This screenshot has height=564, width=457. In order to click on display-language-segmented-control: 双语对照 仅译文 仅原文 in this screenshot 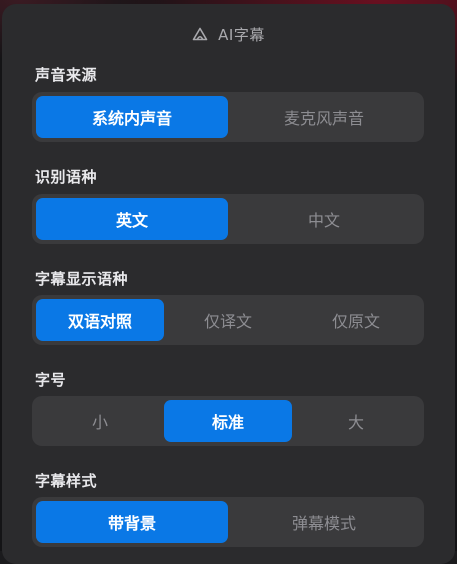, I will do `click(228, 320)`.